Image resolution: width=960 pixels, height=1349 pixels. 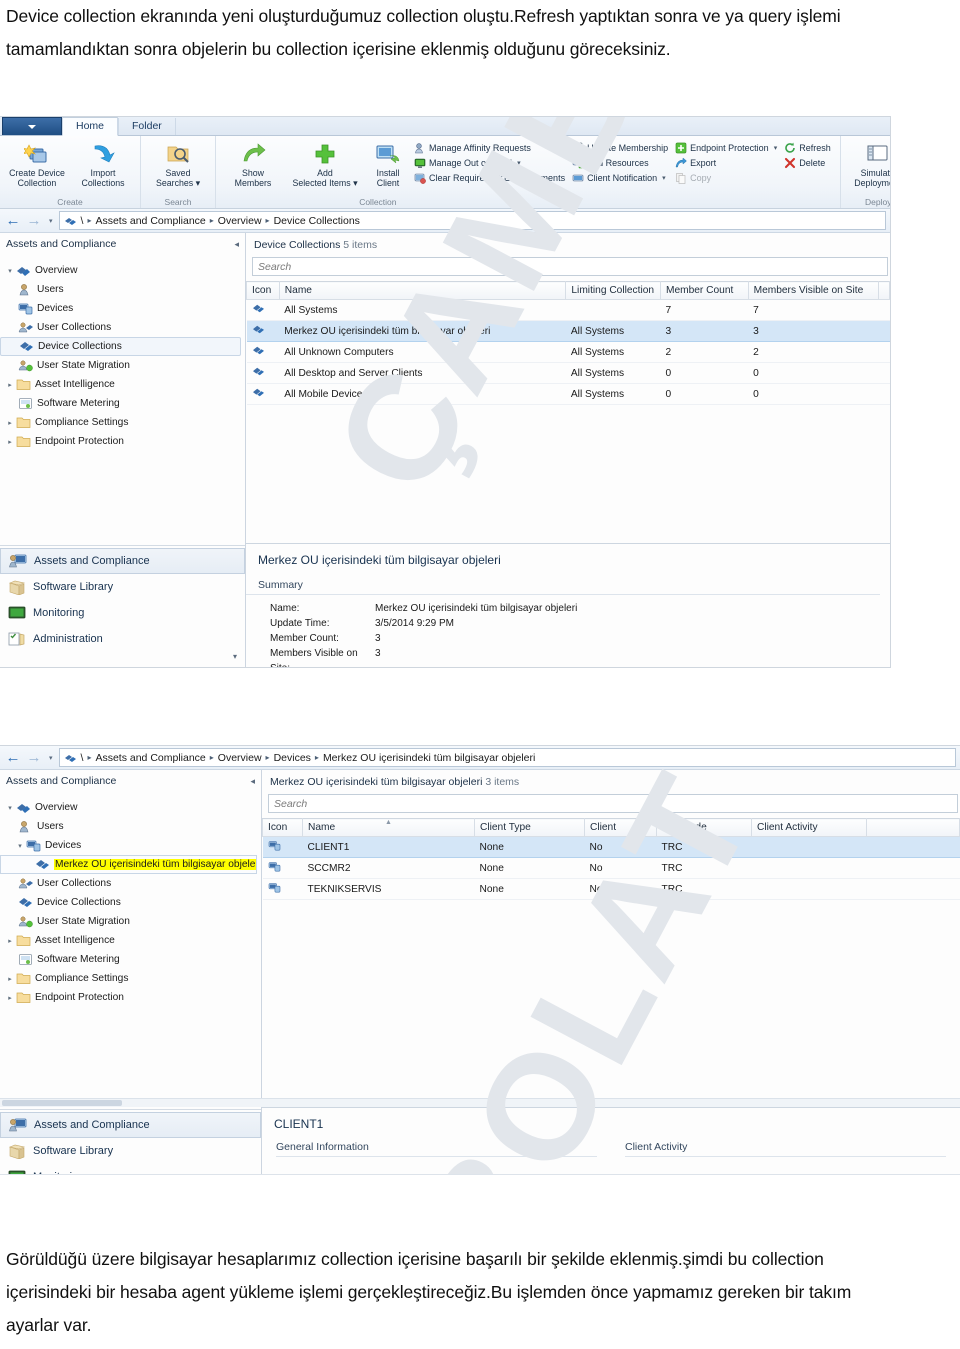 What do you see at coordinates (611, 868) in the screenshot?
I see `table-row: SCCMR2 None No TRC` at bounding box center [611, 868].